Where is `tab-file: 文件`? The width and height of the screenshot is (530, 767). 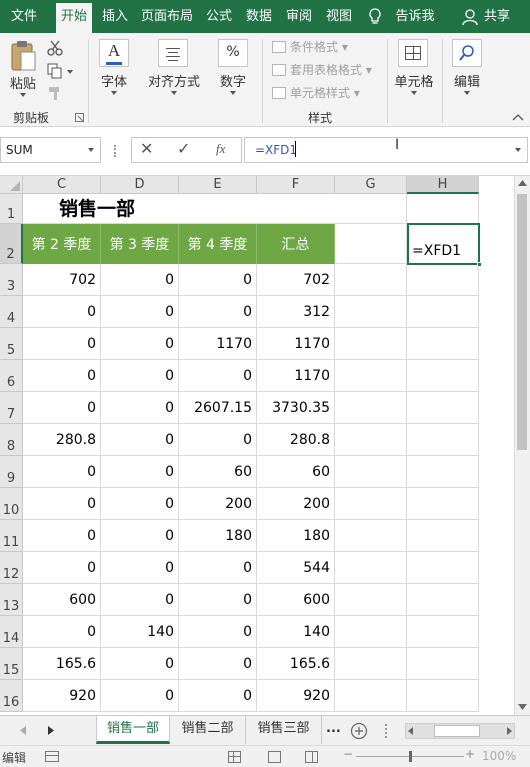
tab-file: 文件 is located at coordinates (24, 16).